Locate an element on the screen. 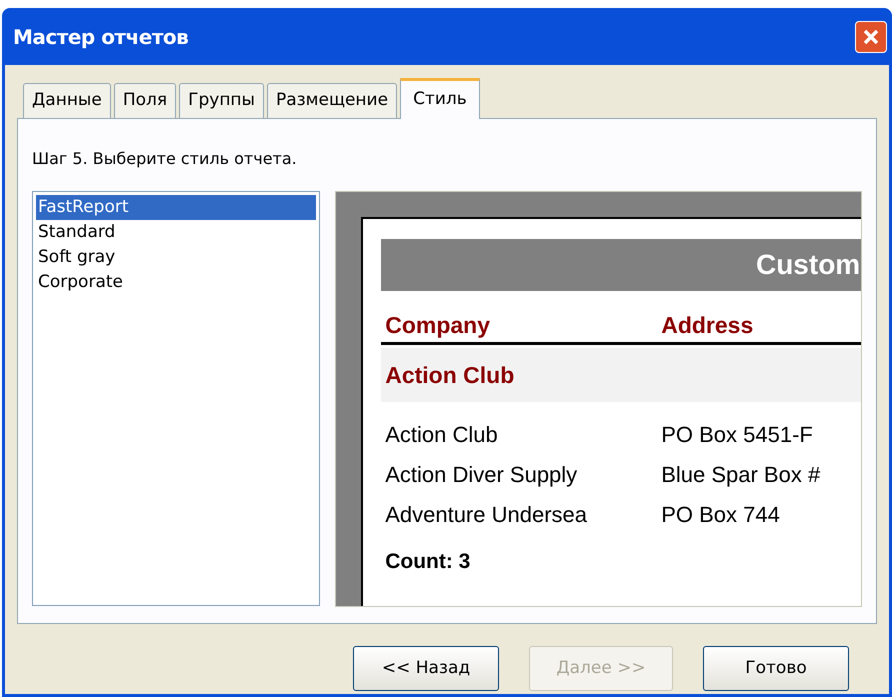  tab: Размещение is located at coordinates (332, 100).